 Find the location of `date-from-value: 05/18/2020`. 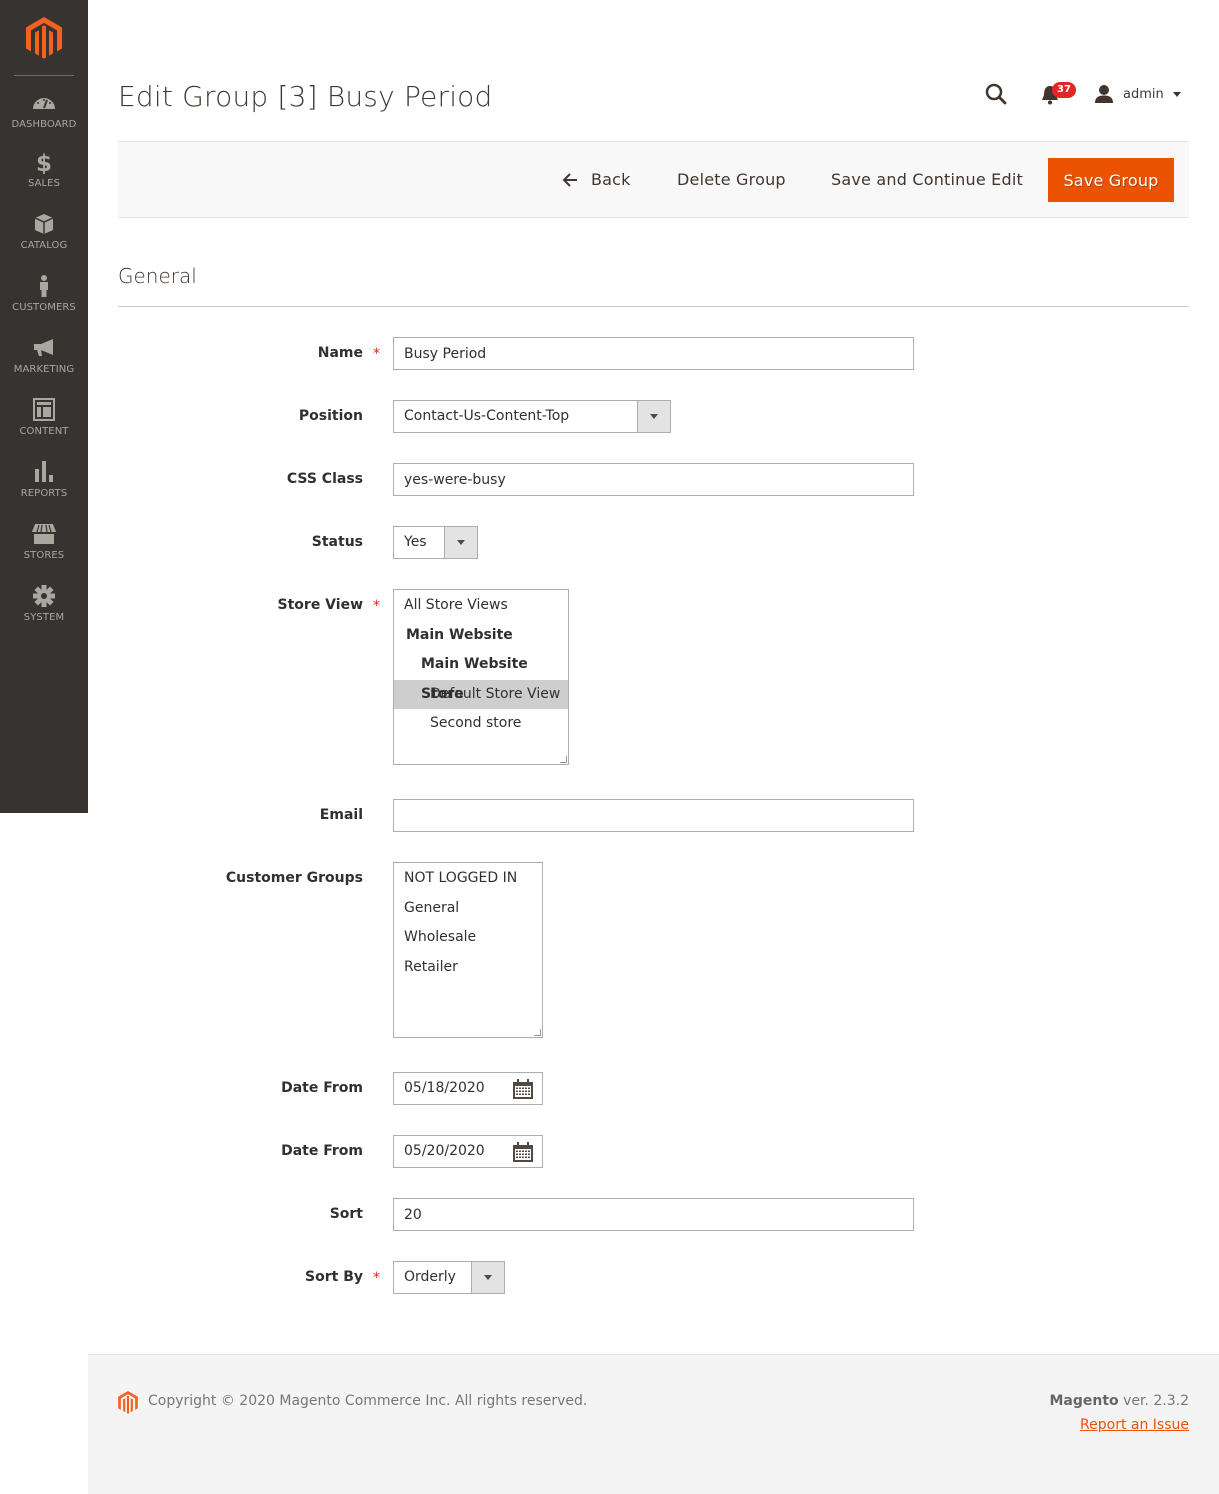

date-from-value: 05/18/2020 is located at coordinates (444, 1088).